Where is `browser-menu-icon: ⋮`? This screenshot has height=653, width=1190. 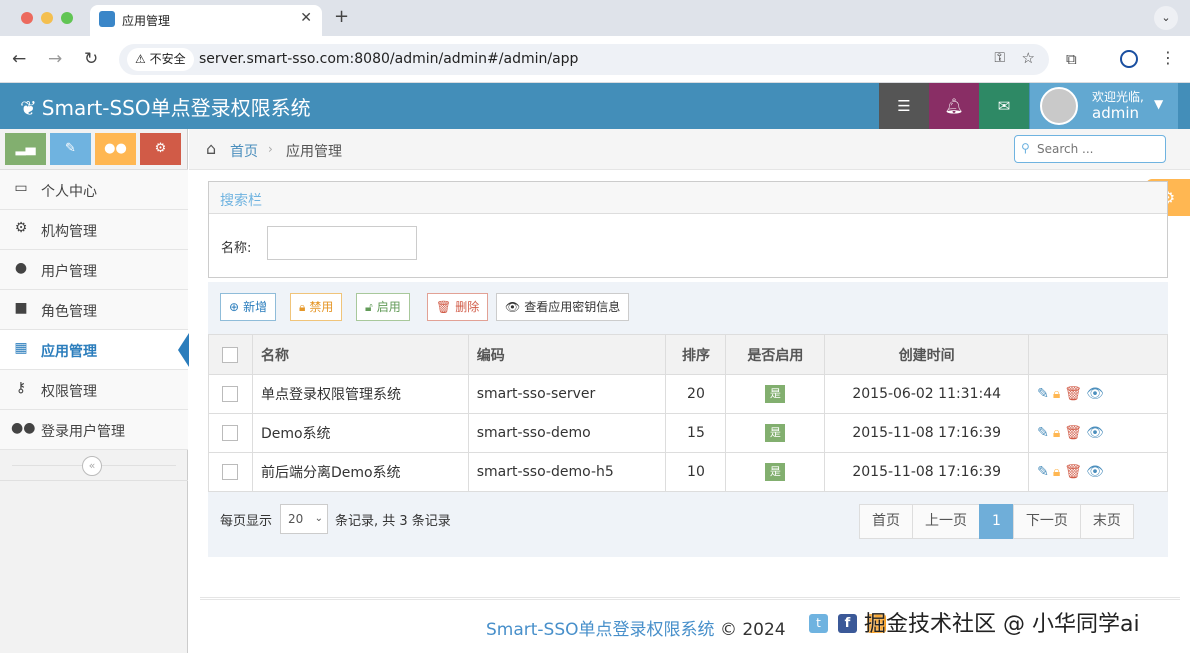 browser-menu-icon: ⋮ is located at coordinates (1168, 57).